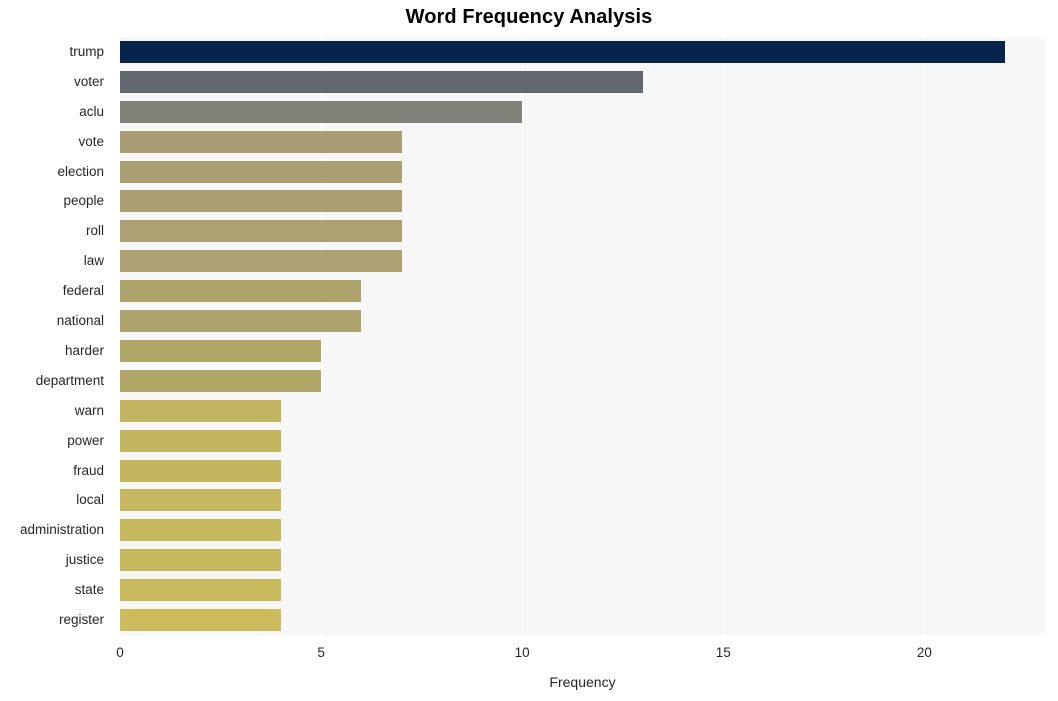 Image resolution: width=1058 pixels, height=701 pixels. What do you see at coordinates (69, 380) in the screenshot?
I see `y-axis-tick-label: department` at bounding box center [69, 380].